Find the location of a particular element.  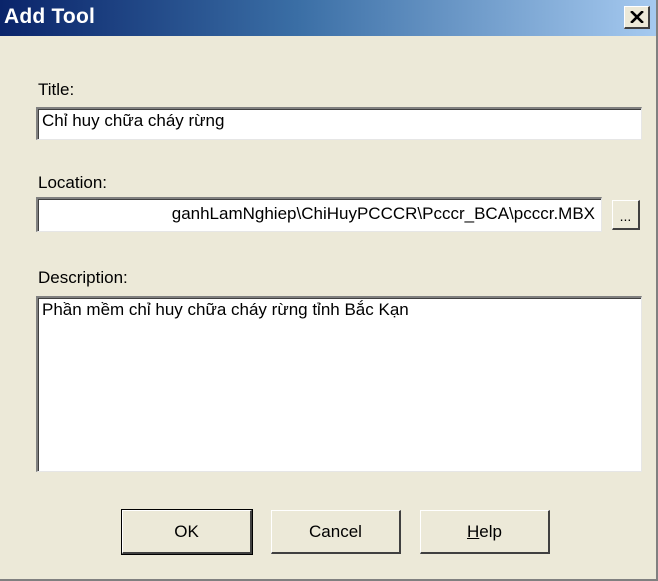

help-label-rest: elp is located at coordinates (490, 531).